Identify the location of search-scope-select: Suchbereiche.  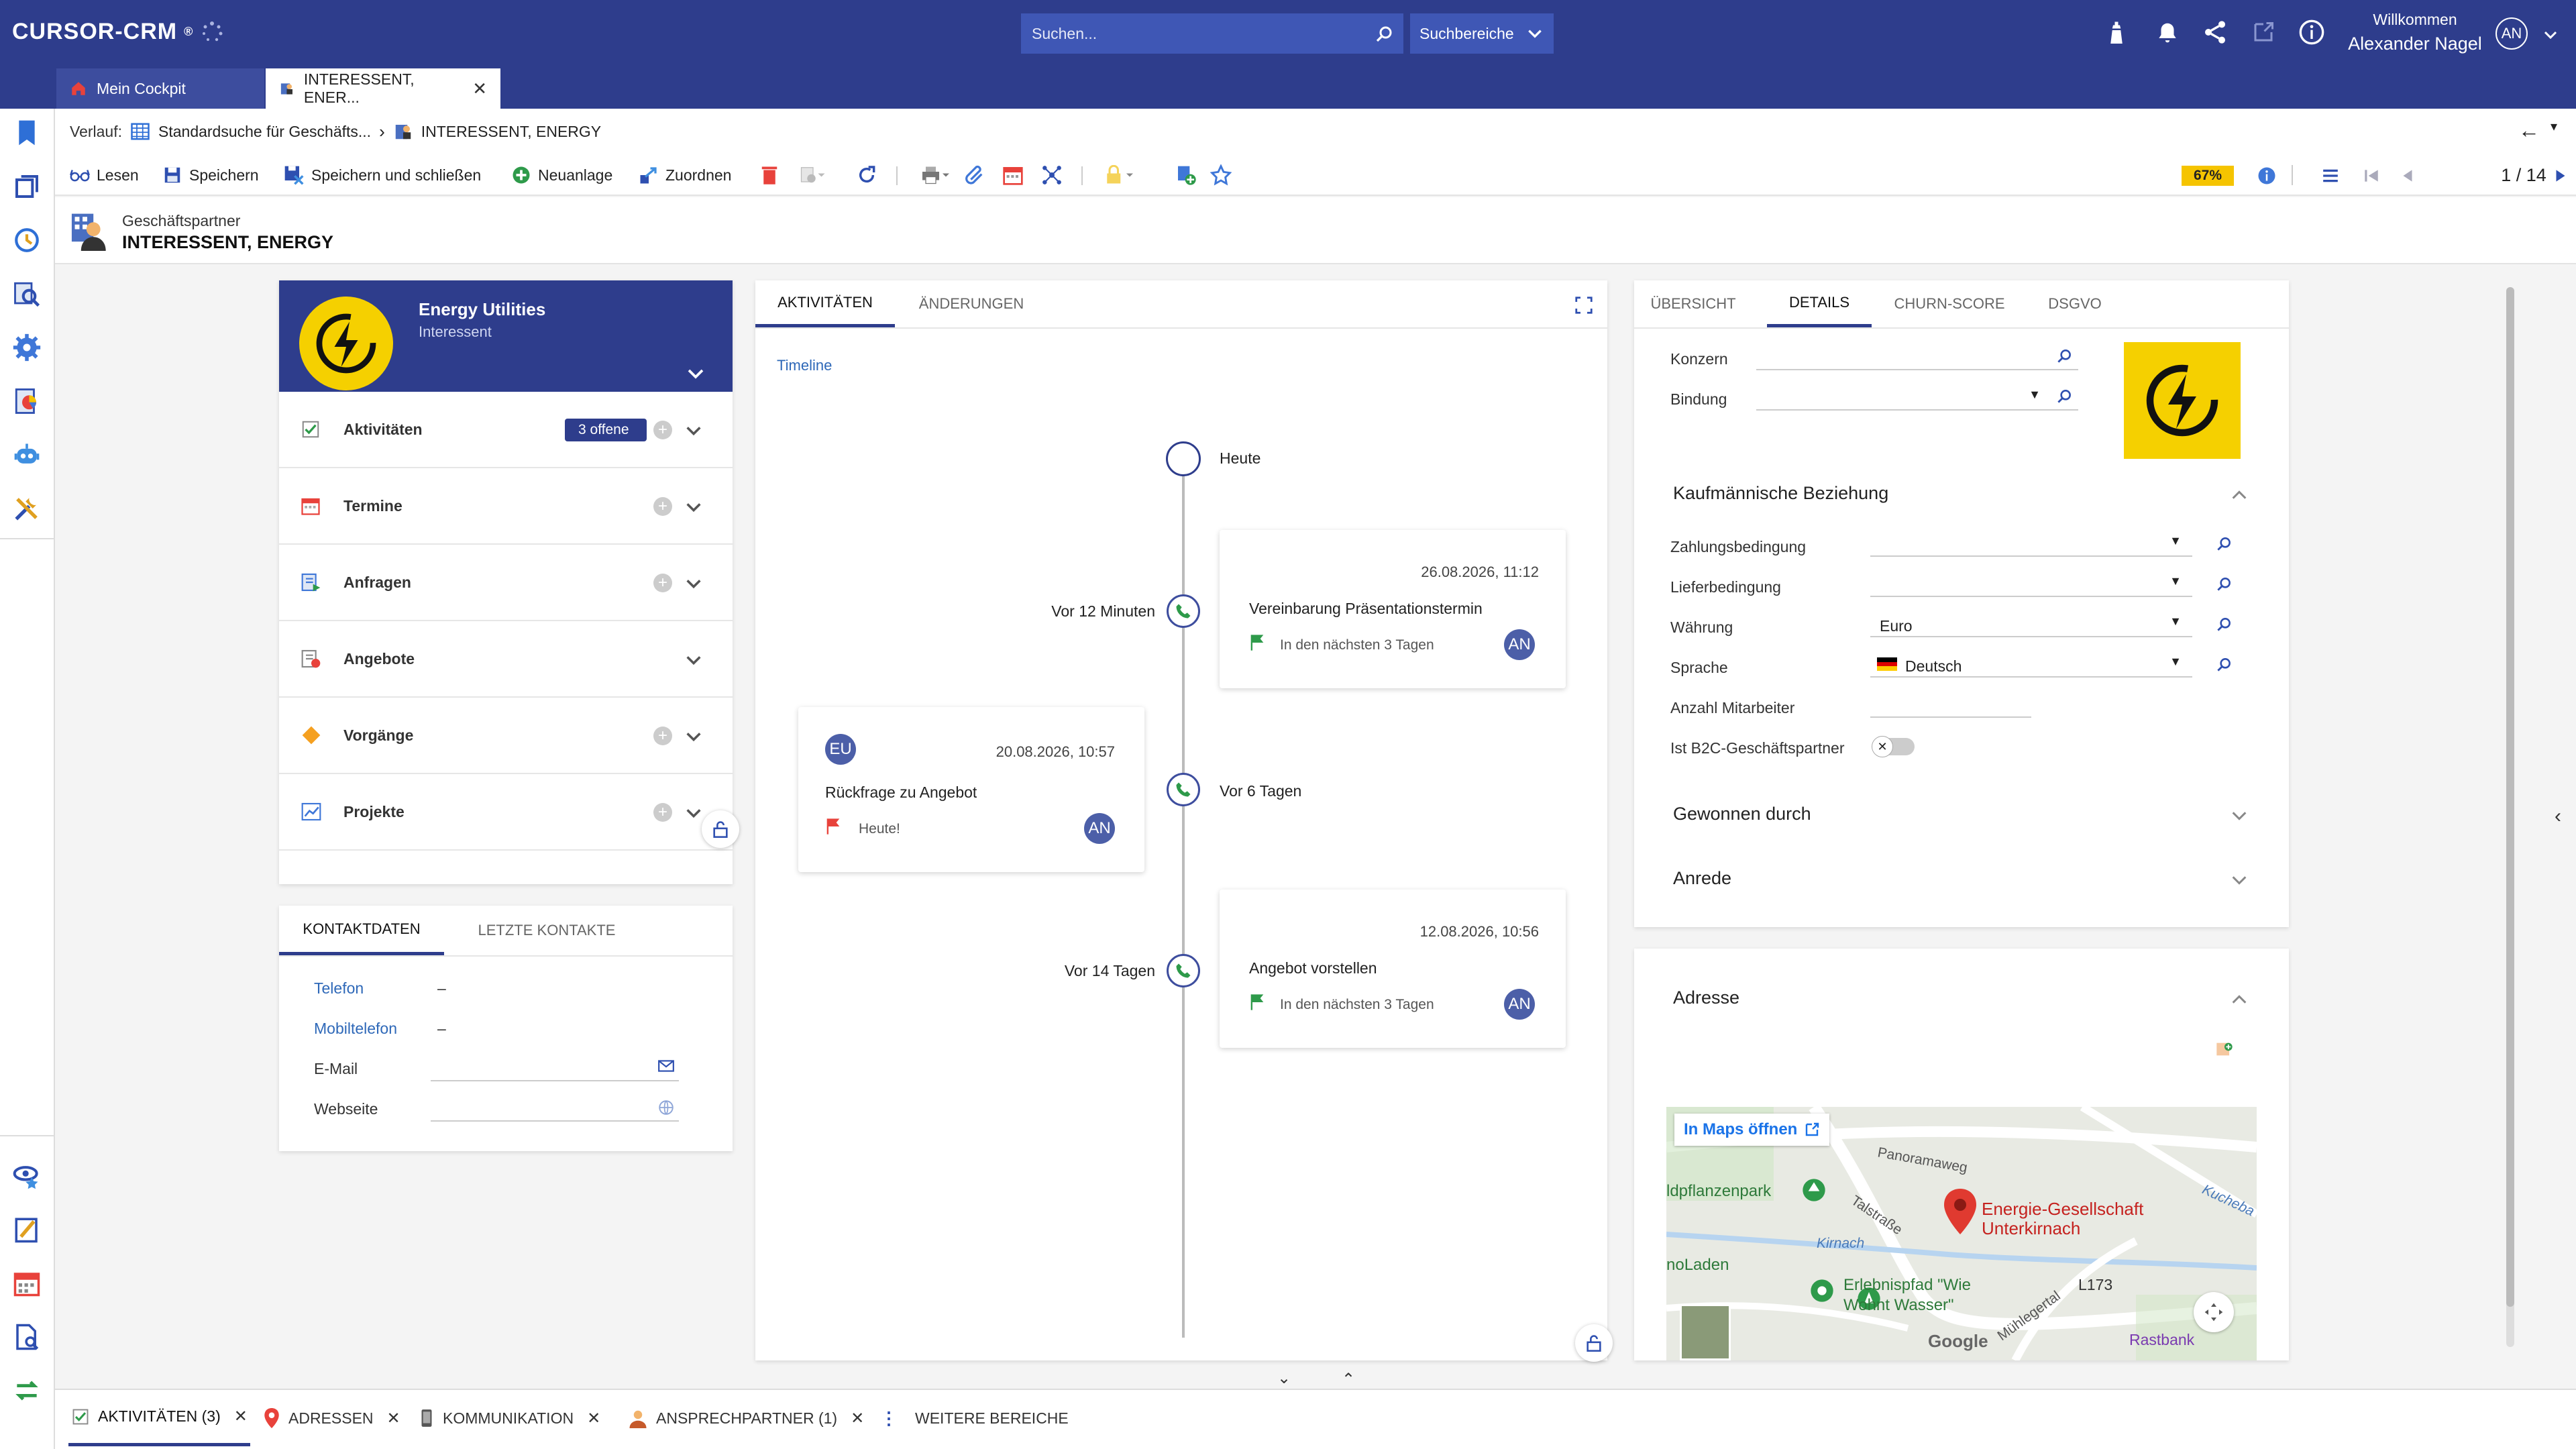
(1482, 33).